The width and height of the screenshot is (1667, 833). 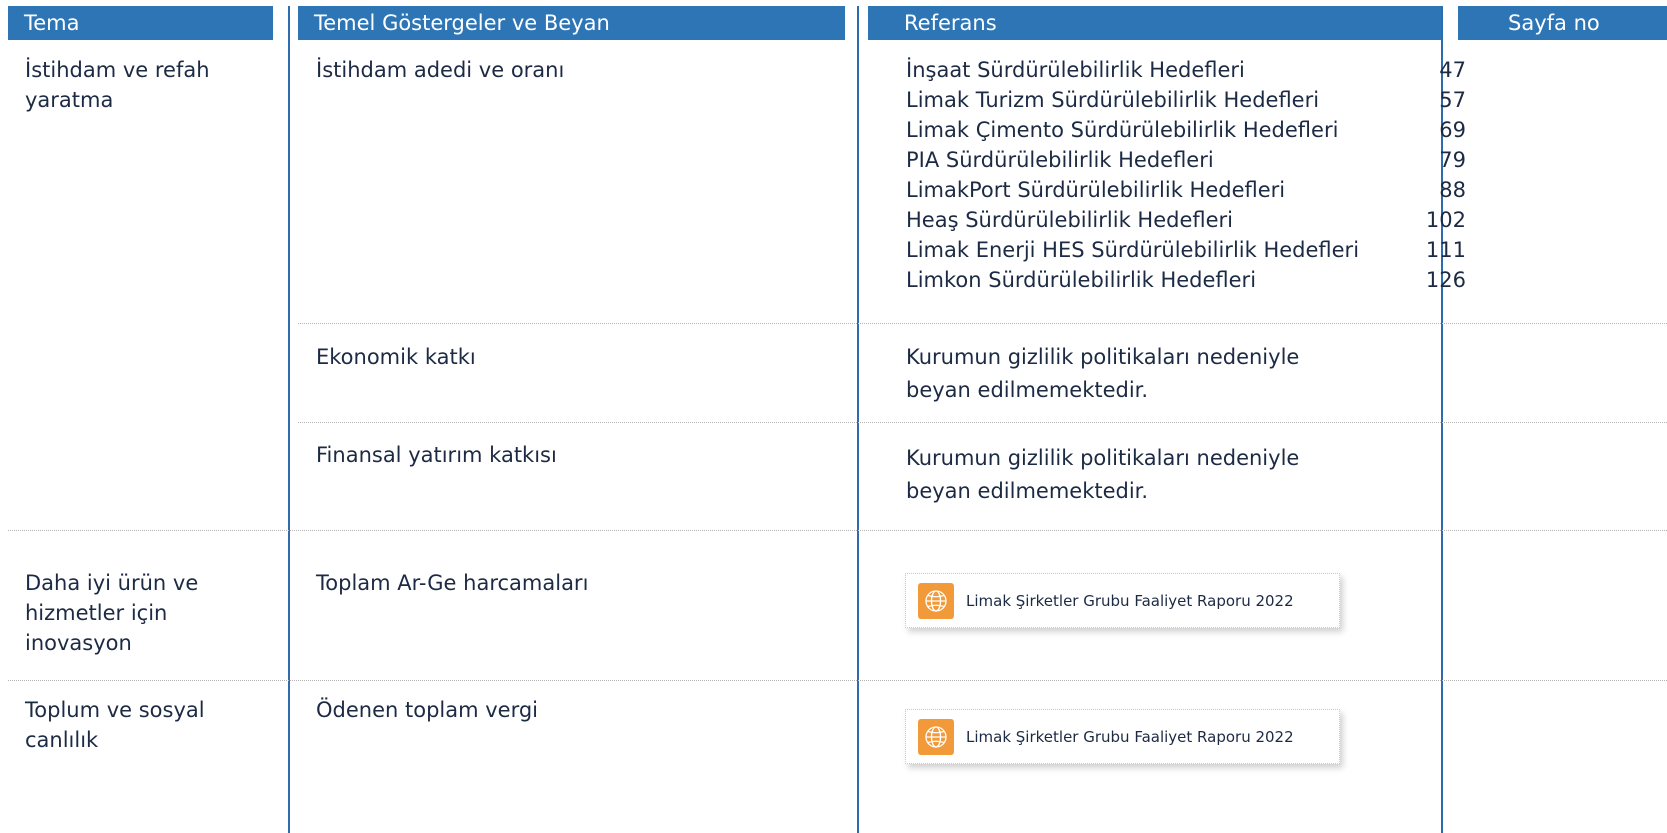 What do you see at coordinates (396, 357) in the screenshot?
I see `indicator-cell: Ekonomik katkı` at bounding box center [396, 357].